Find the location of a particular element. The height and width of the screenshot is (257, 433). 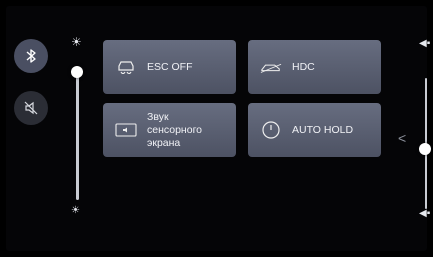

esc-off-icon is located at coordinates (126, 67).